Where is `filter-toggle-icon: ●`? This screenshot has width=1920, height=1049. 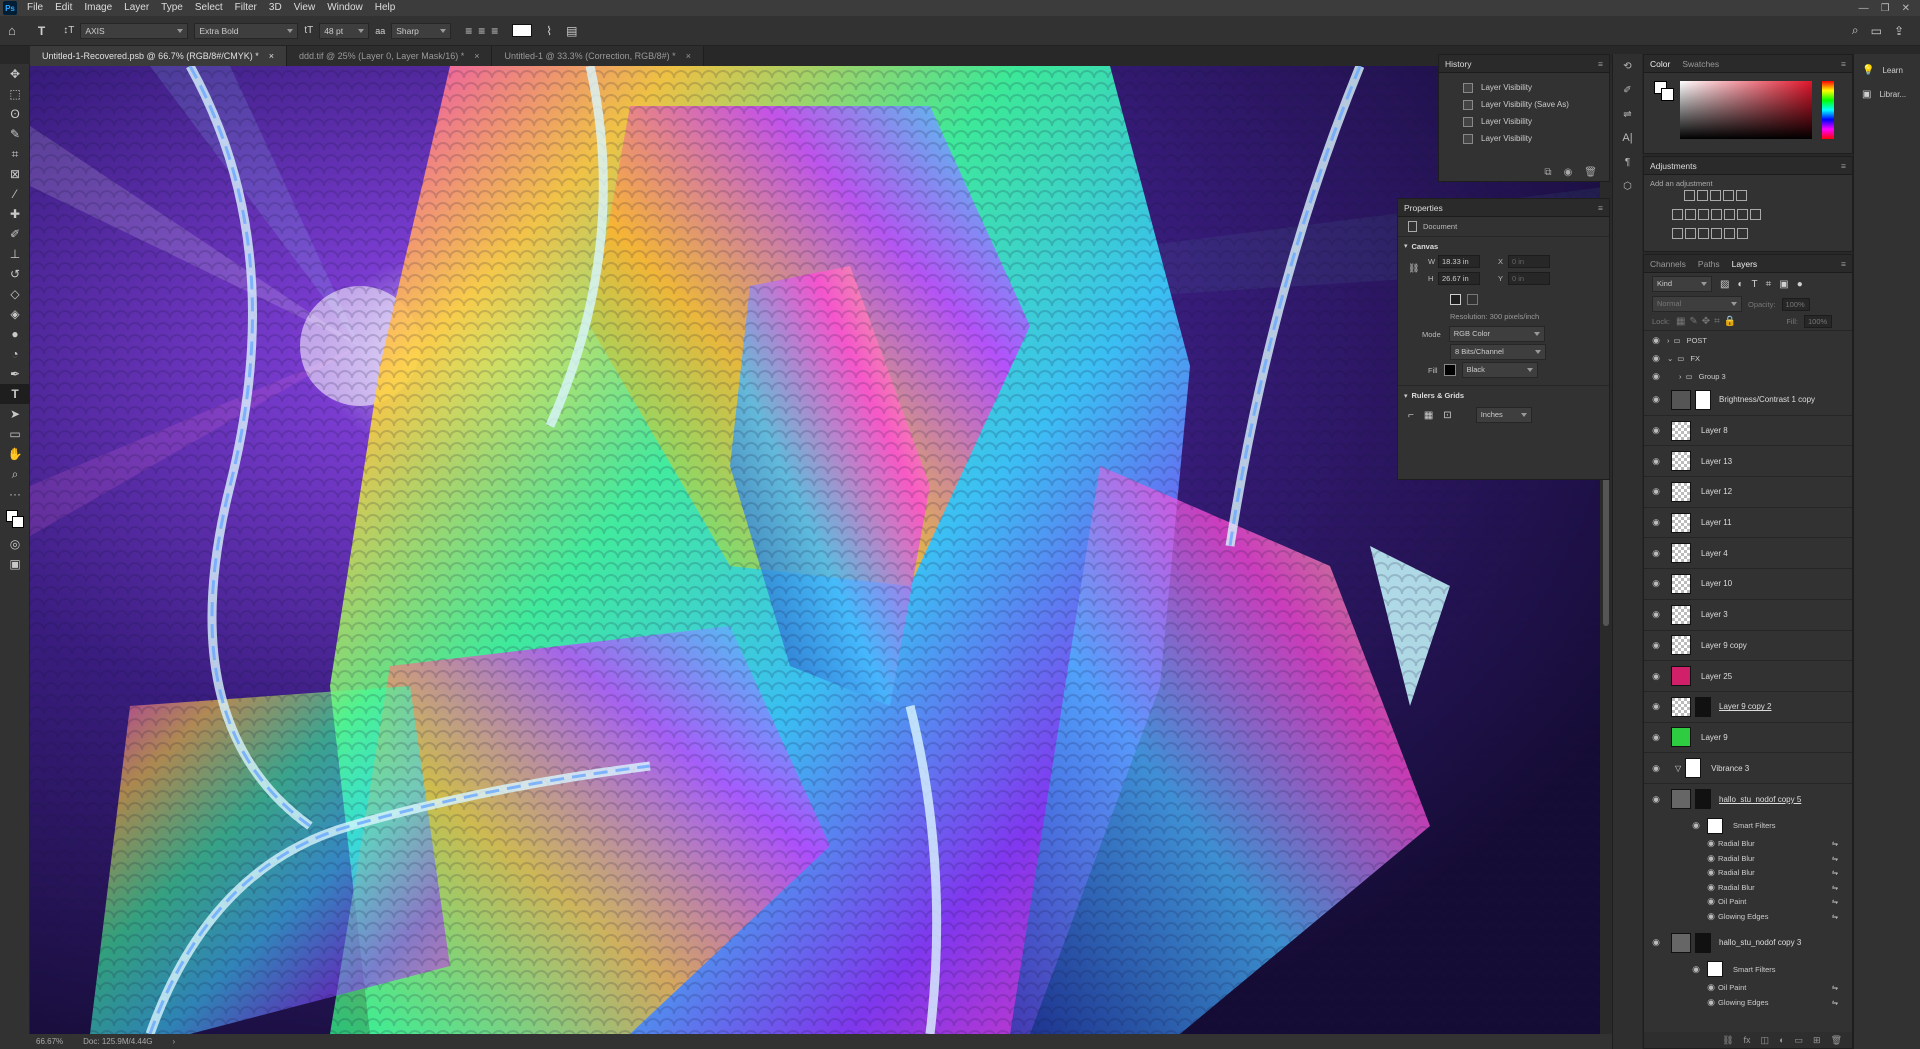
filter-toggle-icon: ● is located at coordinates (1800, 284).